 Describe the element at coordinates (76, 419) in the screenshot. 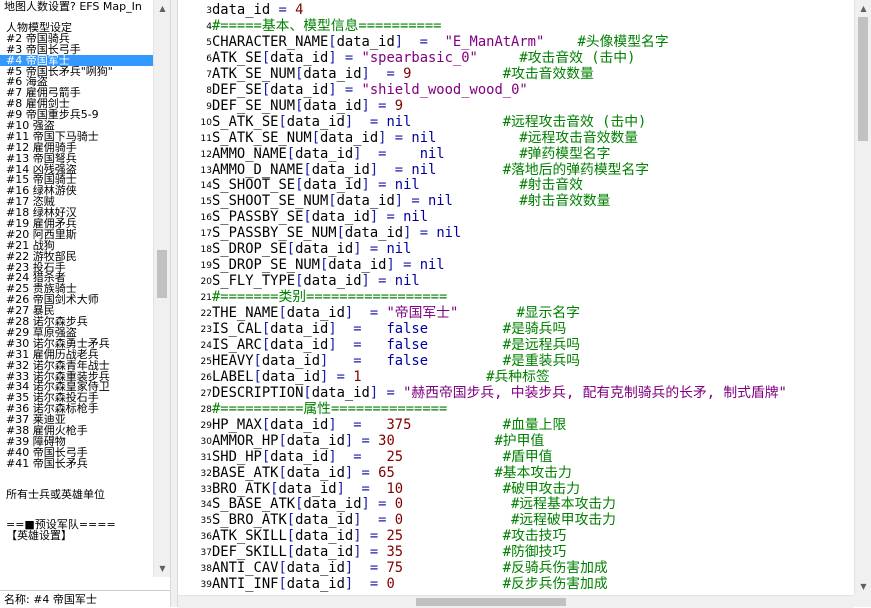

I see `unit-list-item: #37 莱迪亚` at that location.